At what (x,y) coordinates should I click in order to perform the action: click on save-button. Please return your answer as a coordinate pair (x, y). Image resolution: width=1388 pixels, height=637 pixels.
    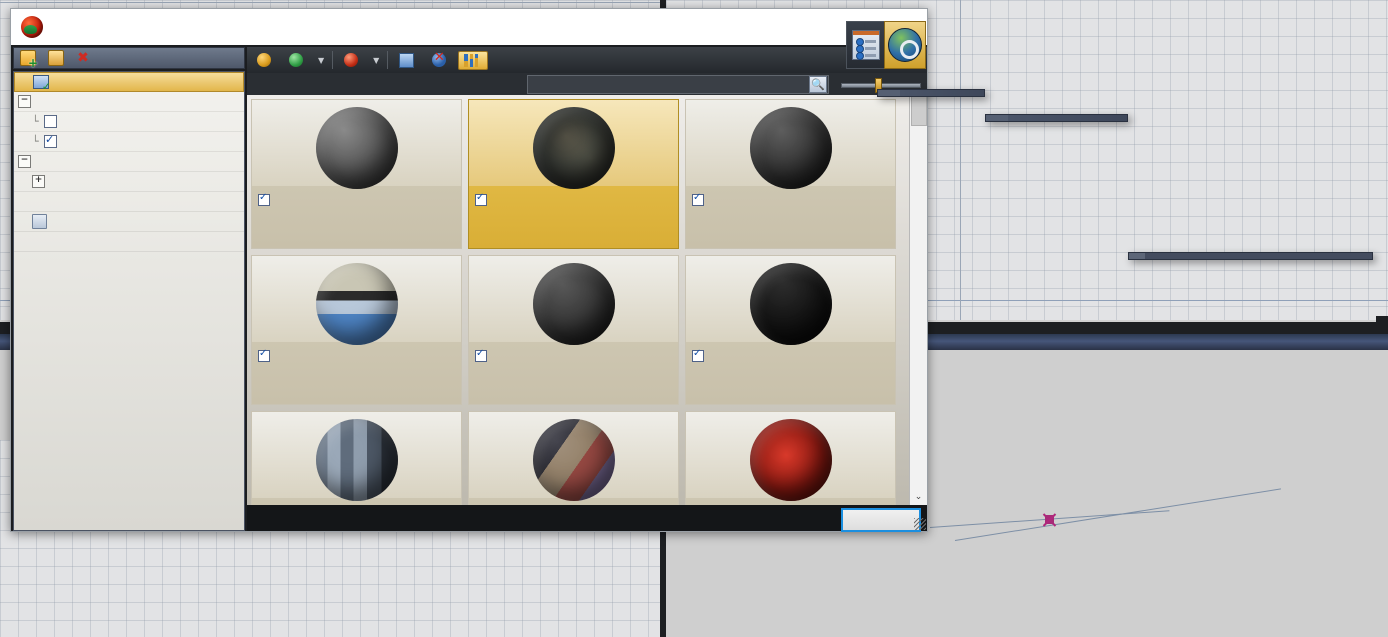
    Looking at the image, I should click on (353, 60).